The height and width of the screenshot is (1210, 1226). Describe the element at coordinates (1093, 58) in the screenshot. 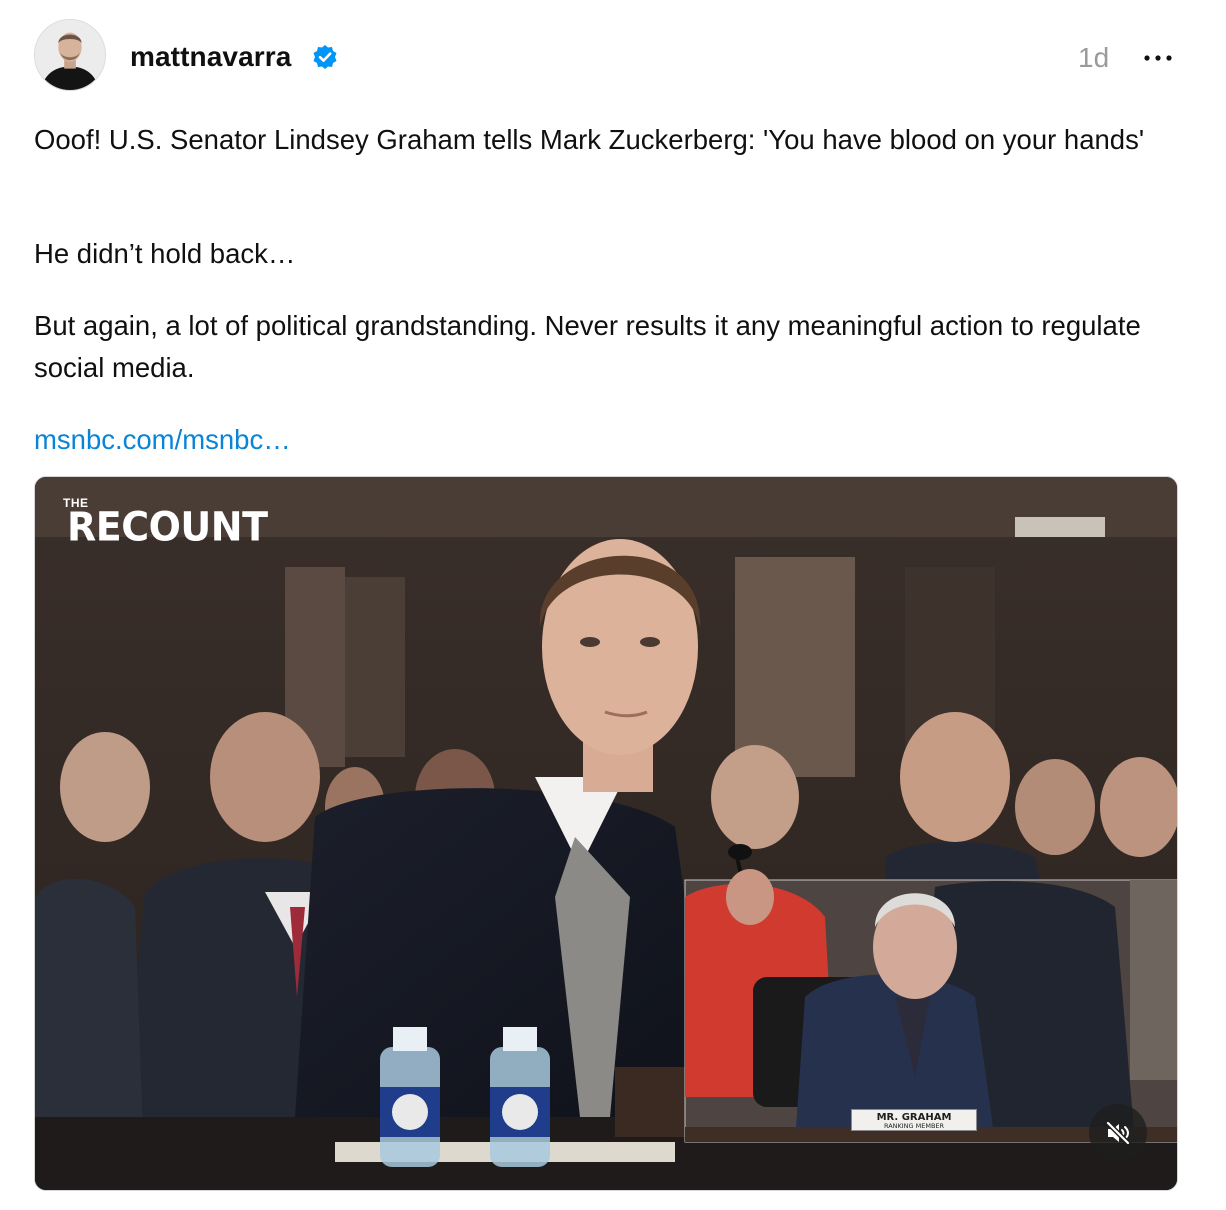

I see `post-timestamp: 1d` at that location.